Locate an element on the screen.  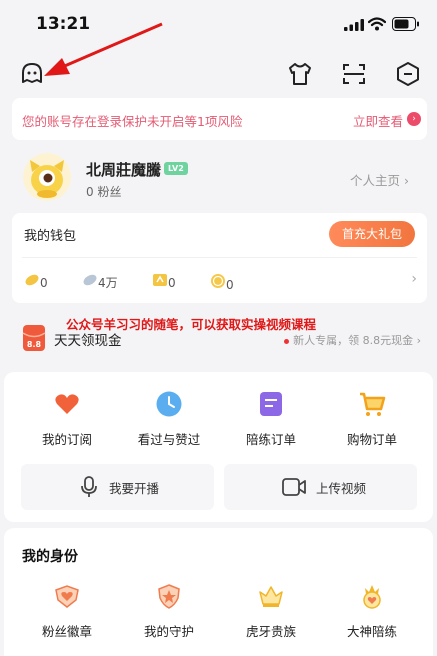
gold-bean-value: 0 is located at coordinates (44, 283).